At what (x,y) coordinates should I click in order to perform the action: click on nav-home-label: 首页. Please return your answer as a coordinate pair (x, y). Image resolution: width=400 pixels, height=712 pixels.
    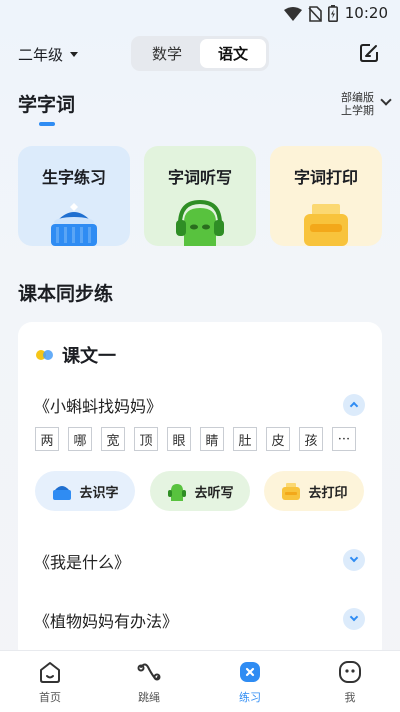
    Looking at the image, I should click on (50, 697).